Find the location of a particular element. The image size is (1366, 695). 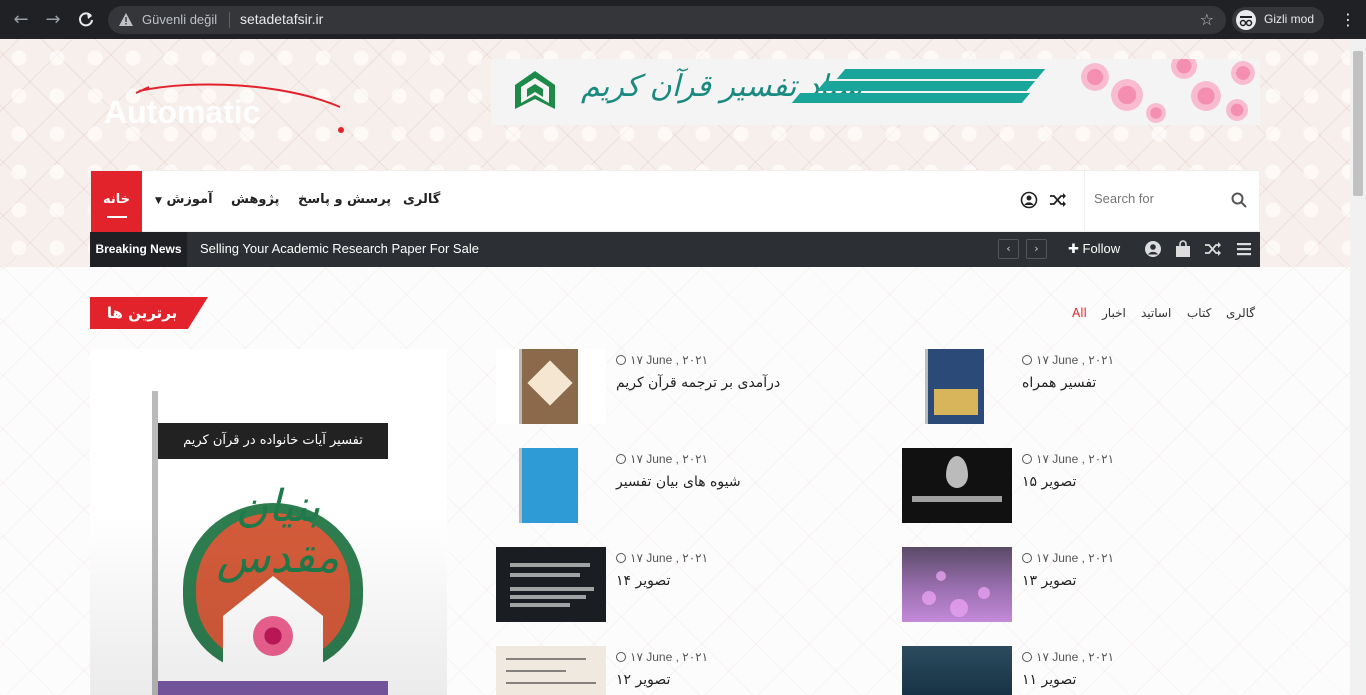

section-title-text: برترین ها is located at coordinates (142, 313).